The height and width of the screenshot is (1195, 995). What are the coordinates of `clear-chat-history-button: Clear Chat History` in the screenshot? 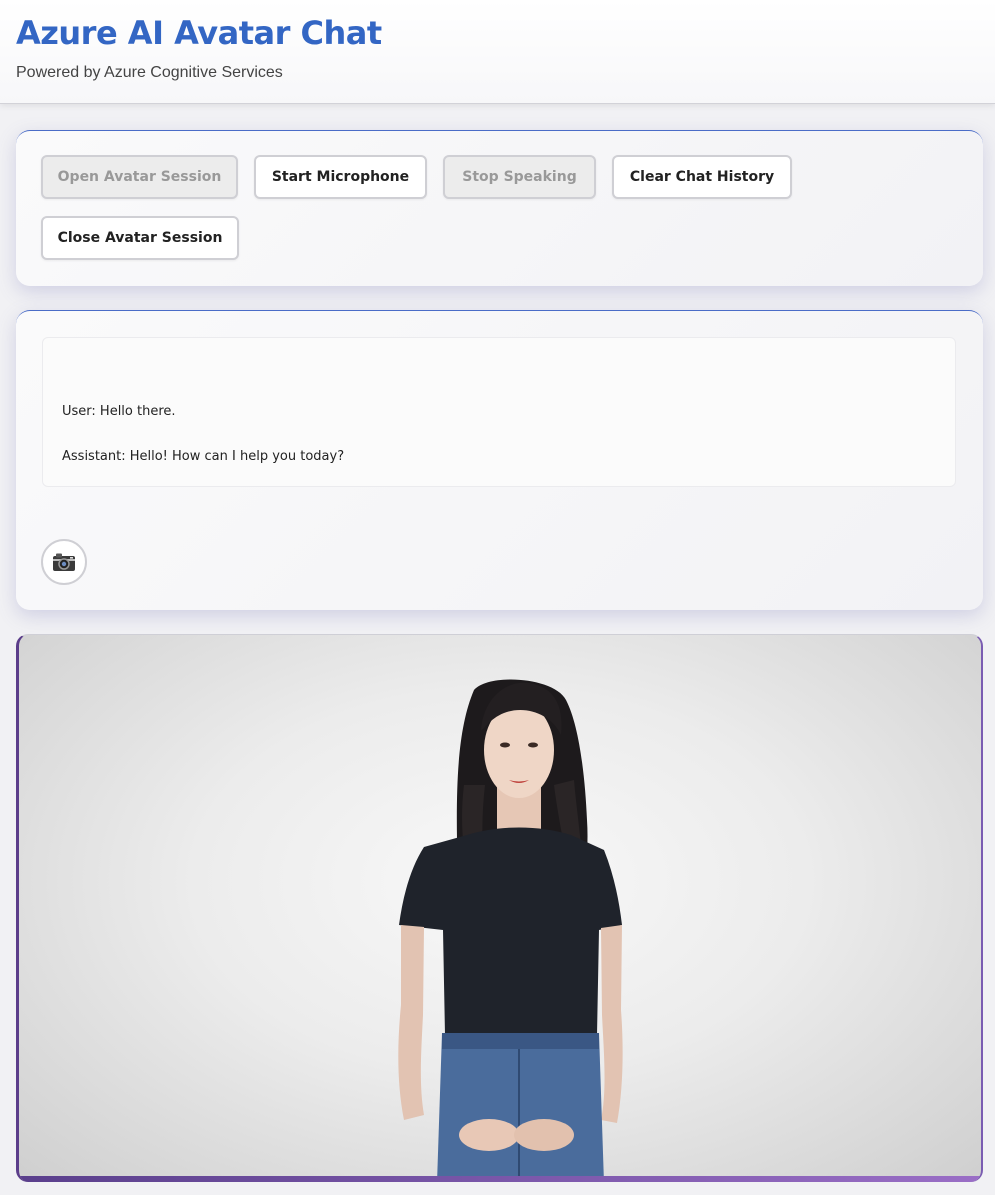 It's located at (702, 177).